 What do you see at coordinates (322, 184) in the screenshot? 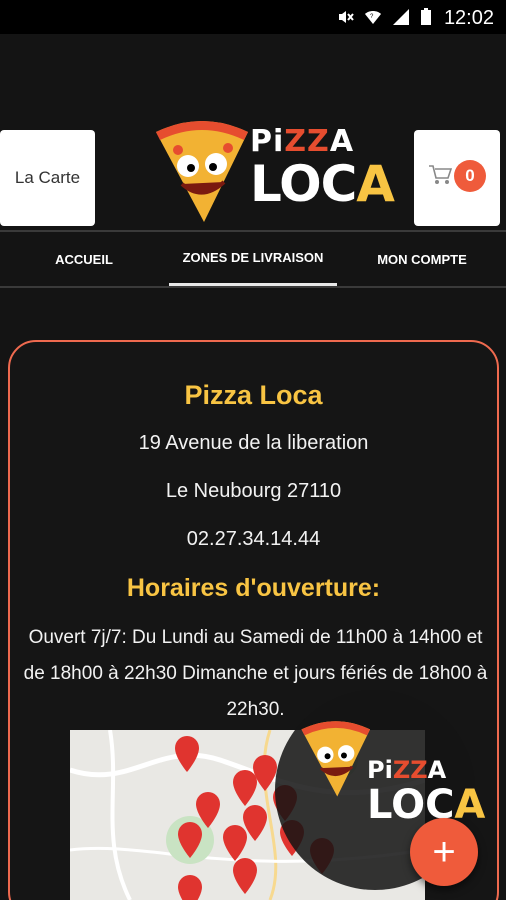
I see `logo-line2: LOCA` at bounding box center [322, 184].